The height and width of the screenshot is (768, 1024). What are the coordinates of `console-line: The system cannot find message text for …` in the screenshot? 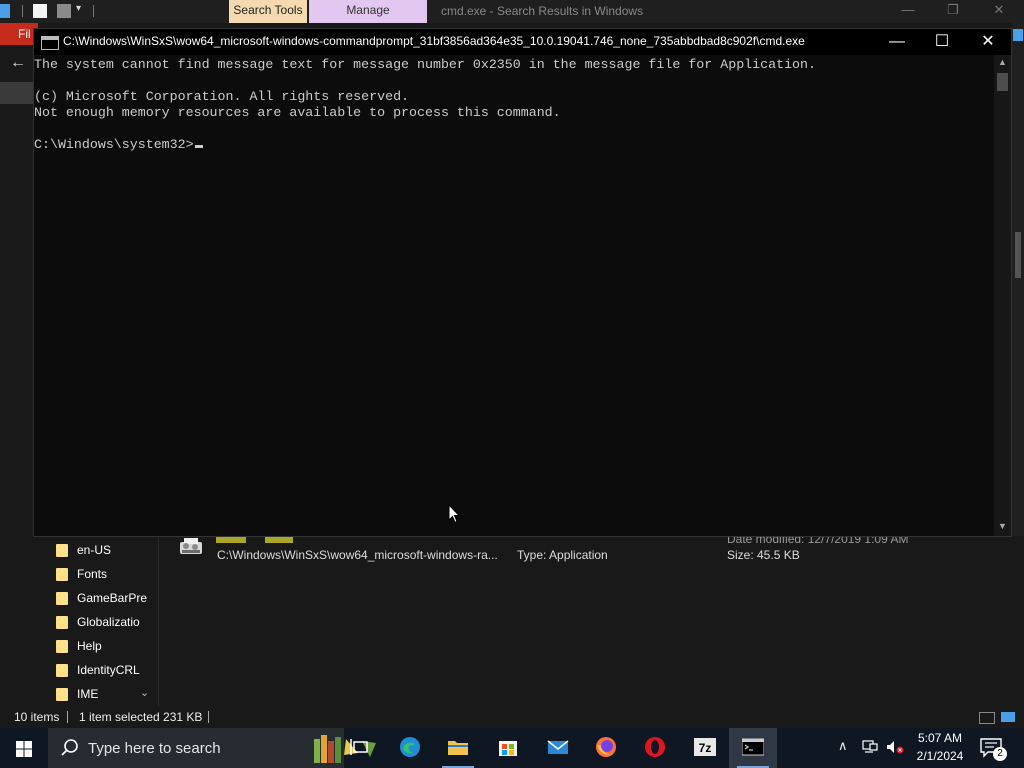 It's located at (425, 64).